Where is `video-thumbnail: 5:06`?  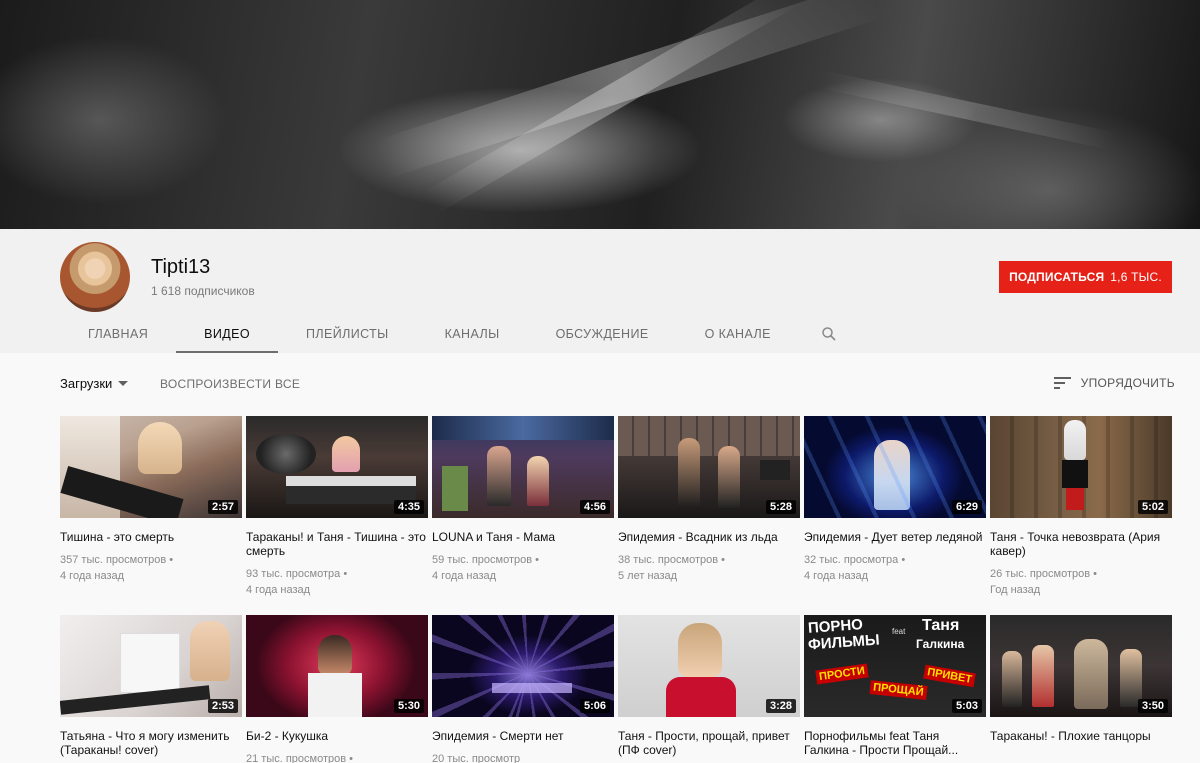 video-thumbnail: 5:06 is located at coordinates (523, 666).